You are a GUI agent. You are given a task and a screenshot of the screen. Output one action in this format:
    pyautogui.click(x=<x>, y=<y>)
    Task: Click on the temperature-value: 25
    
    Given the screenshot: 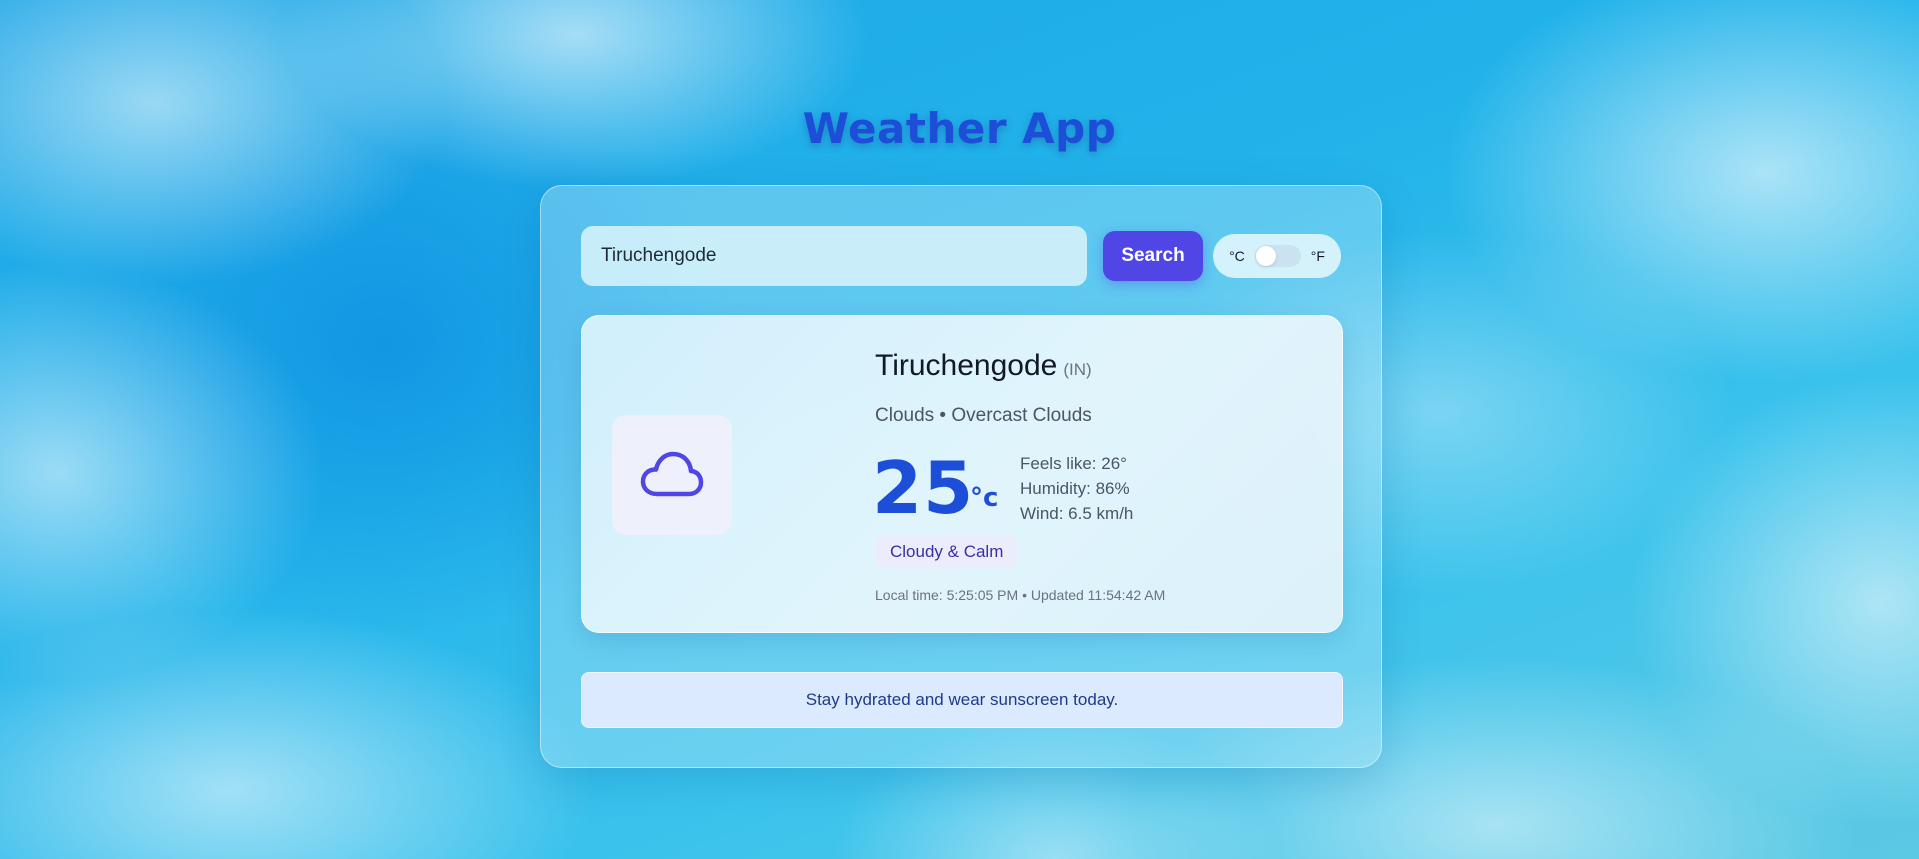 What is the action you would take?
    pyautogui.click(x=923, y=488)
    